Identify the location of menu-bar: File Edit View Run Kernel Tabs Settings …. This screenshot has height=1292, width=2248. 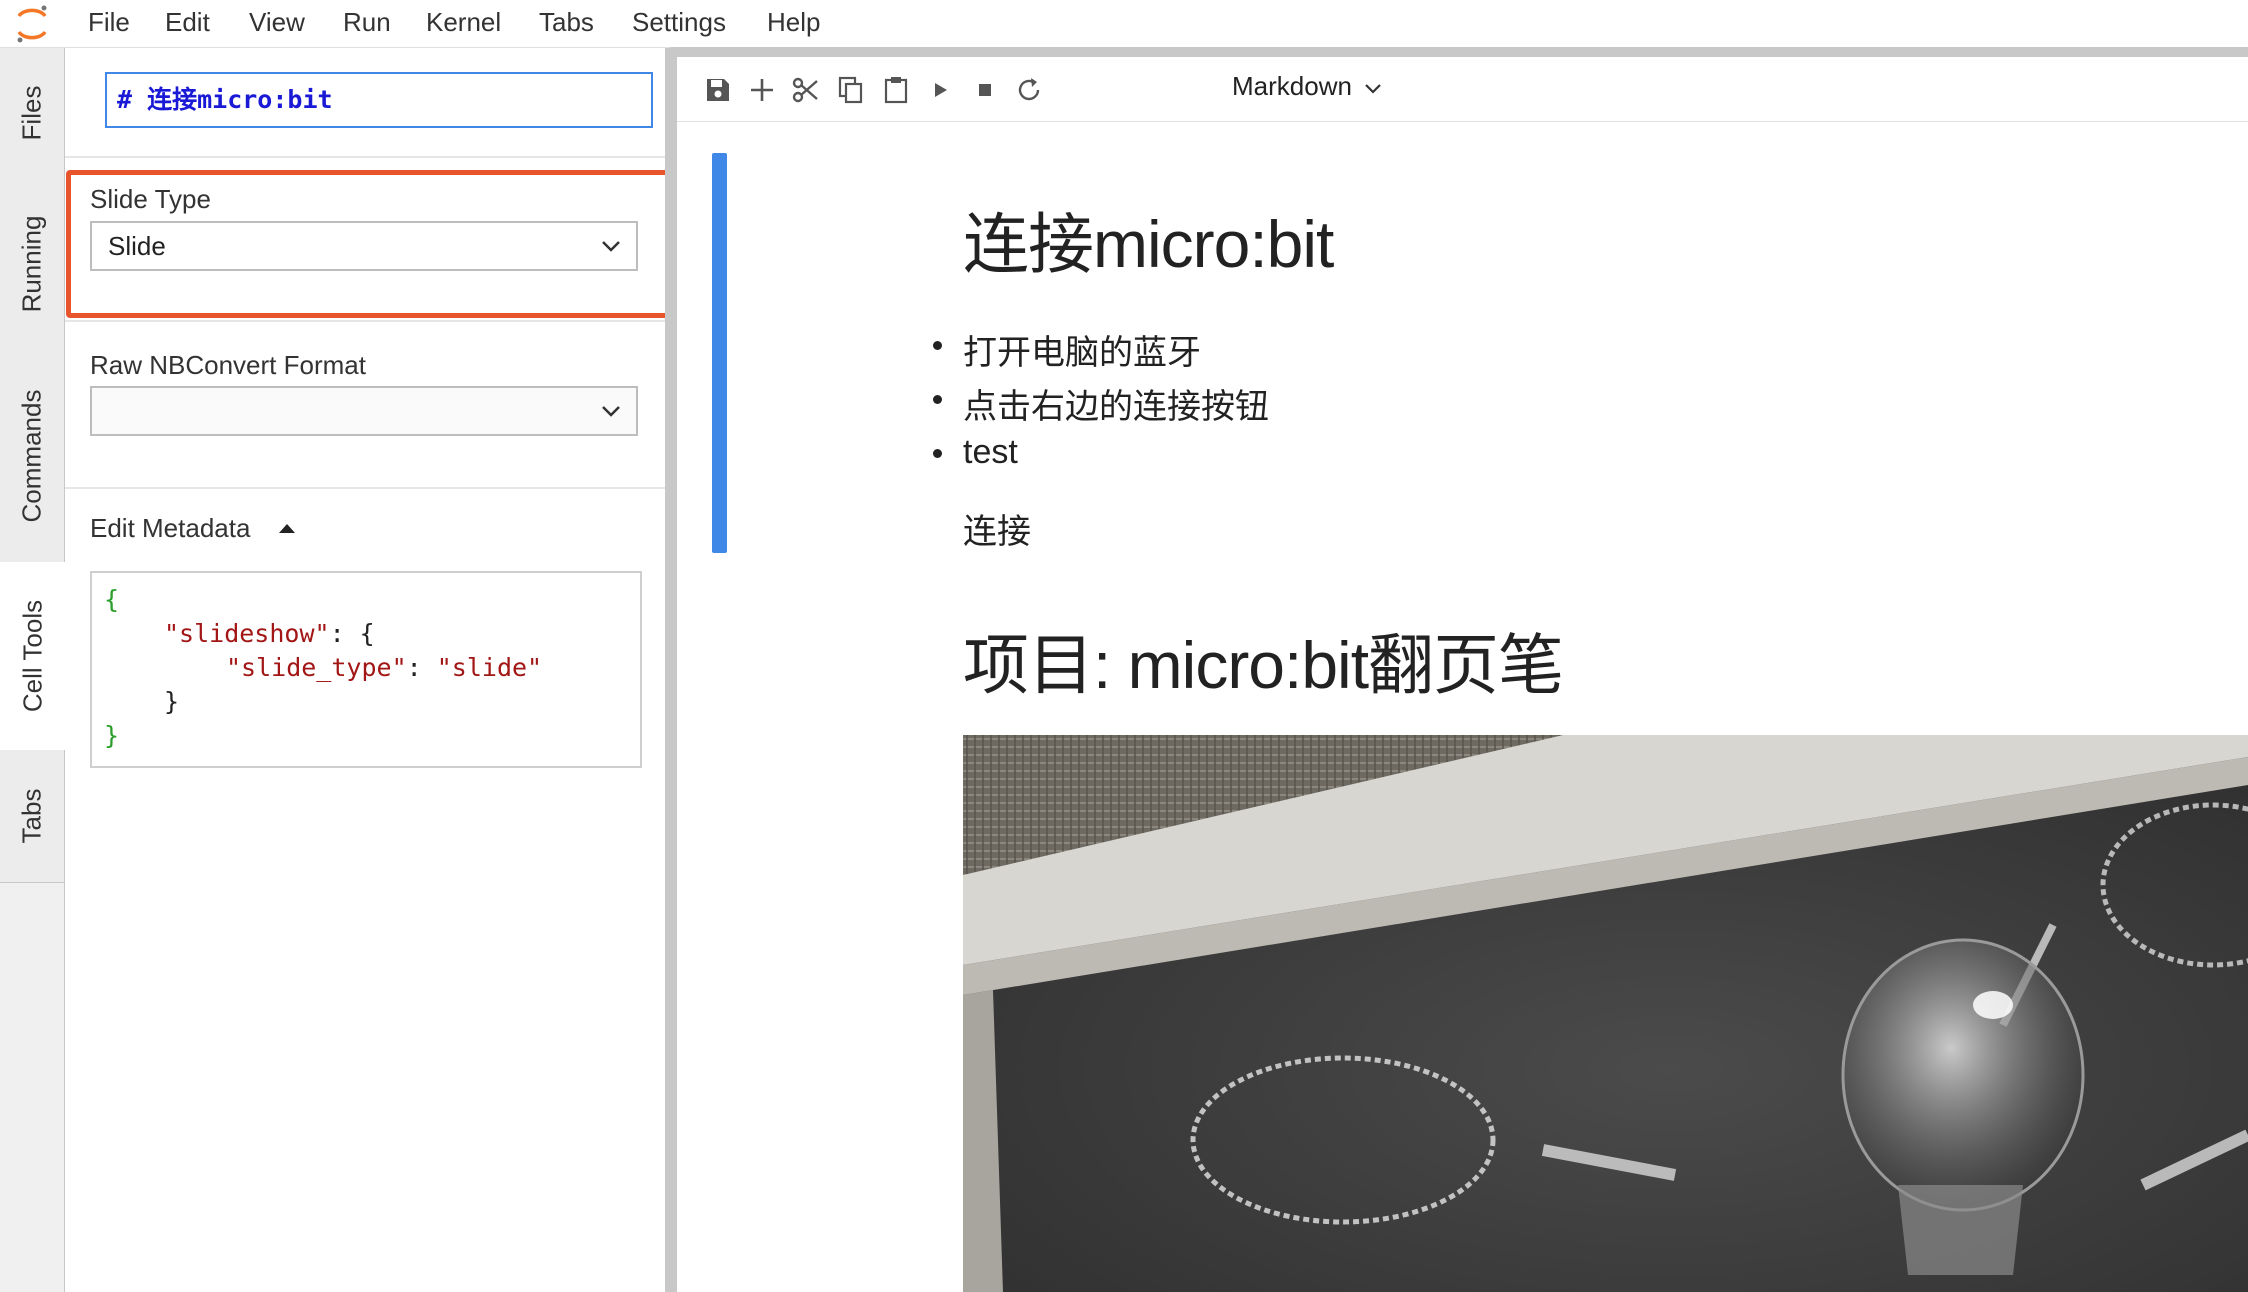
(1124, 24).